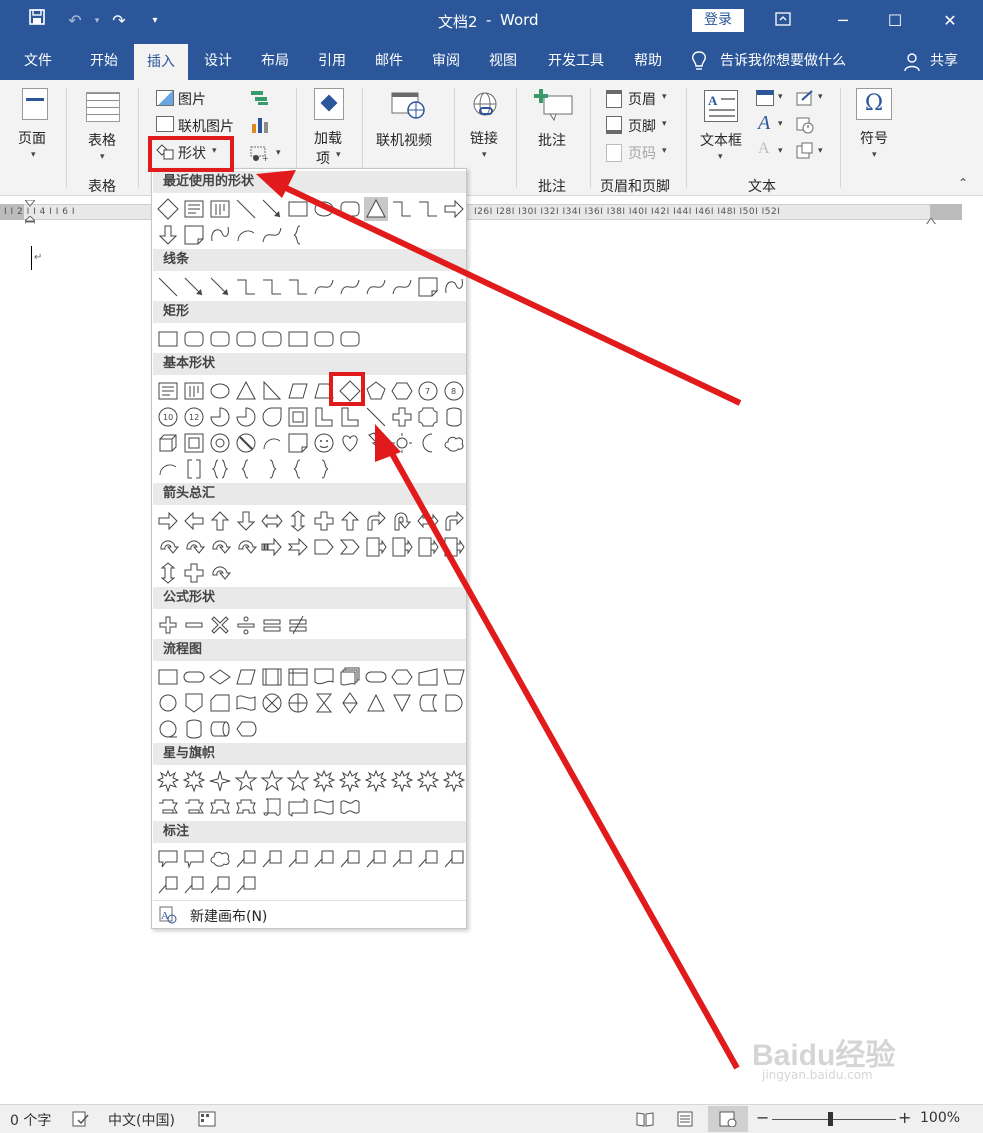  I want to click on stripedarrow-shape-icon, so click(272, 547).